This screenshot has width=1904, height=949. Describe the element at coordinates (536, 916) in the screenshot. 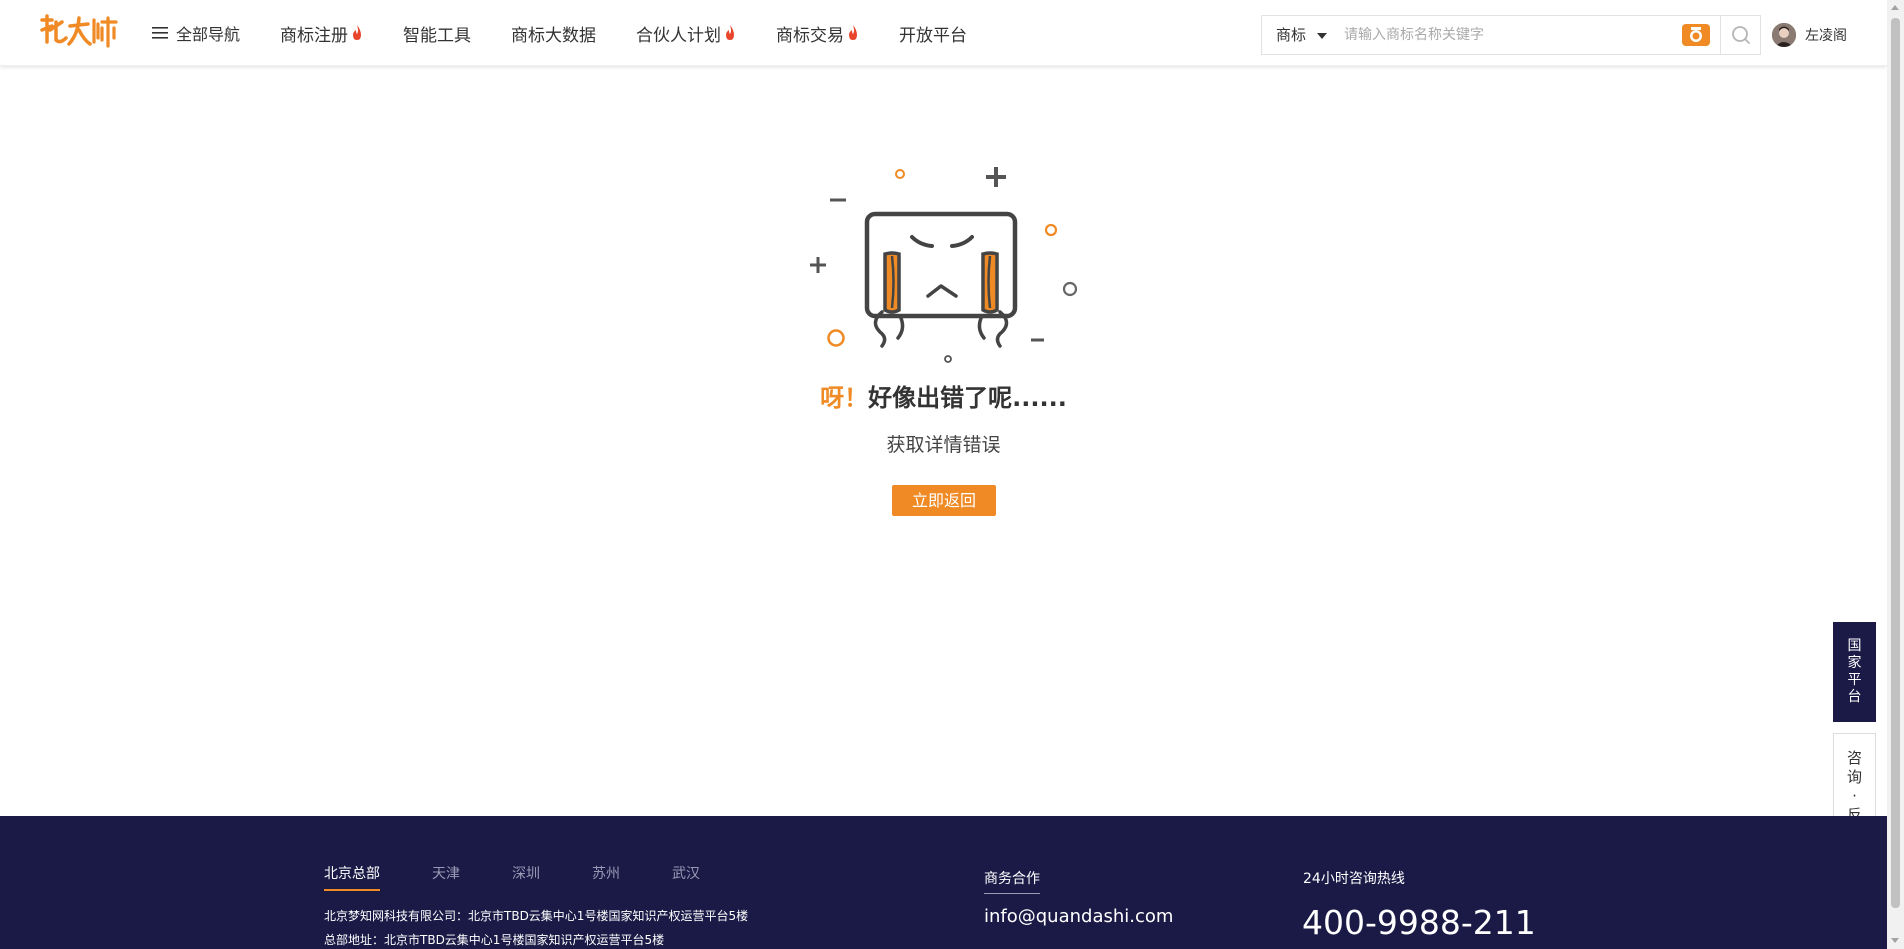

I see `company-address: 北京梦知网科技有限公司：北京市TBD云集中心1号楼国家知识产权运营平台5楼` at that location.